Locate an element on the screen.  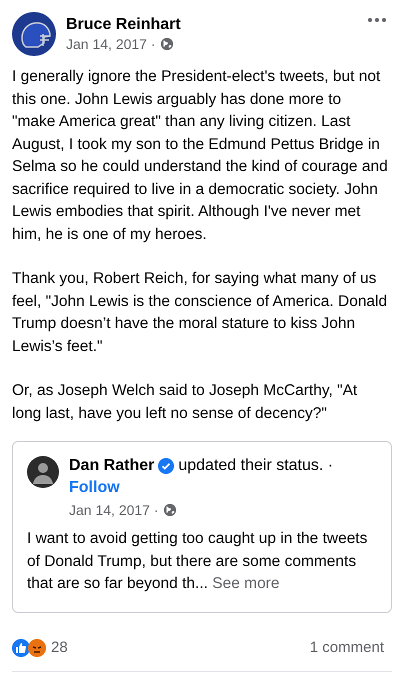
like-reaction-icon is located at coordinates (21, 647).